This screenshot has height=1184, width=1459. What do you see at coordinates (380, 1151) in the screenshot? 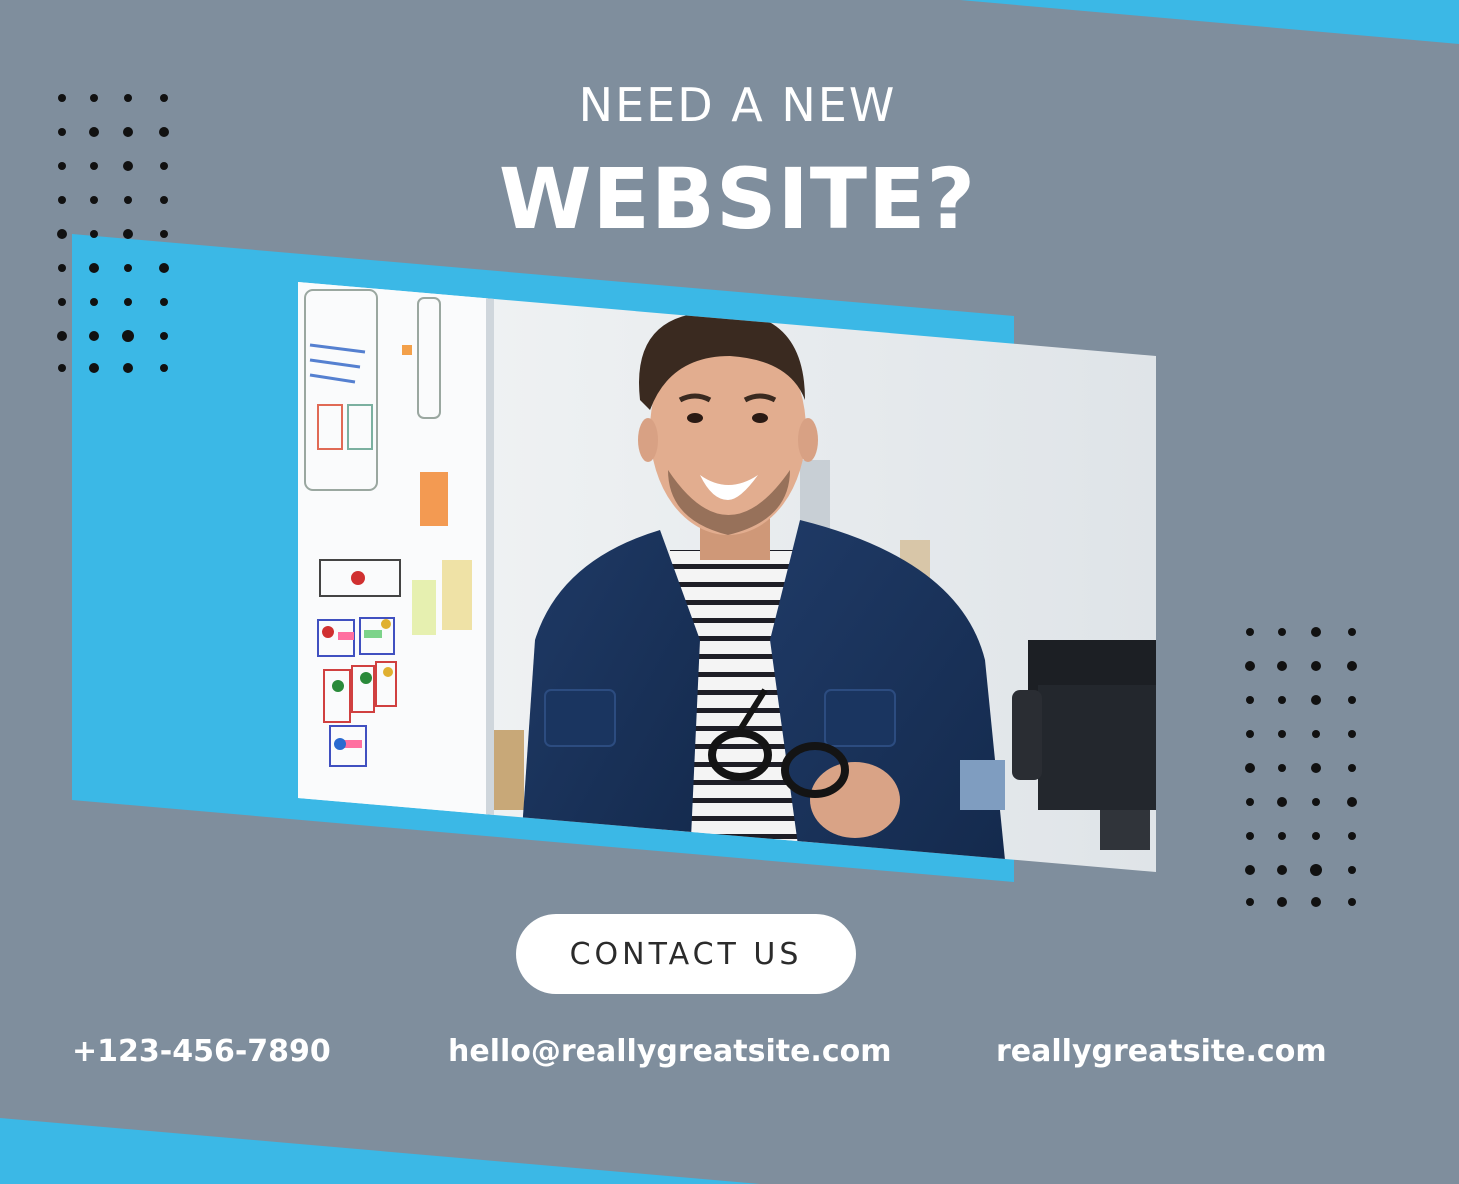
I see `bottom-accent-stripe` at bounding box center [380, 1151].